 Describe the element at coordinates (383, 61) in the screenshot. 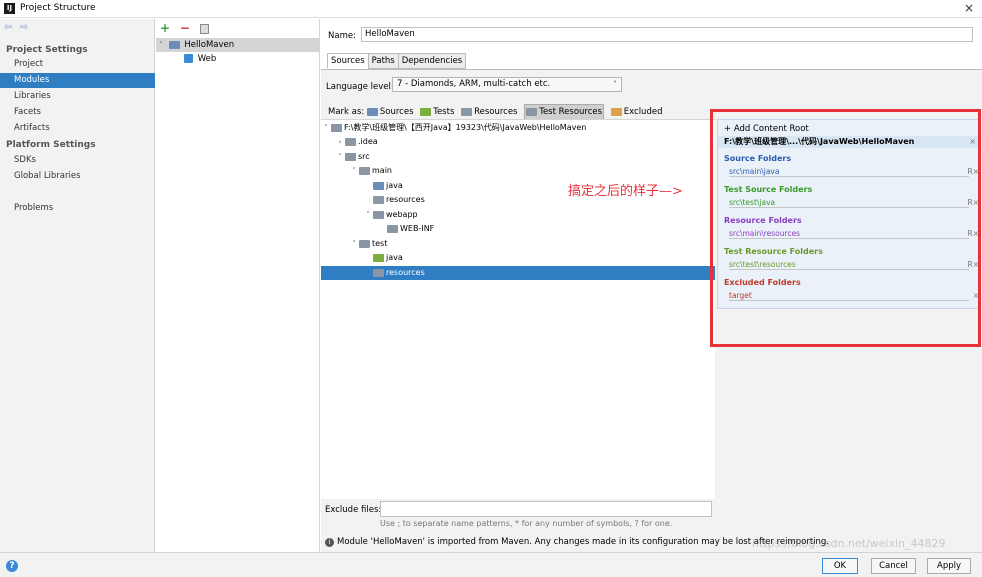

I see `tab-paths: Paths` at that location.